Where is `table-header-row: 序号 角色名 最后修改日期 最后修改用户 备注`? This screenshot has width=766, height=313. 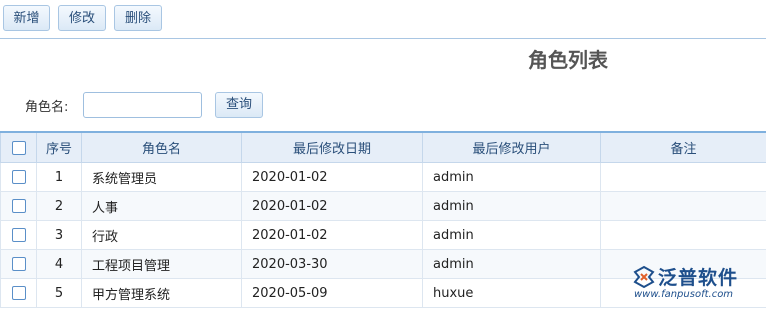 table-header-row: 序号 角色名 最后修改日期 最后修改用户 备注 is located at coordinates (383, 147).